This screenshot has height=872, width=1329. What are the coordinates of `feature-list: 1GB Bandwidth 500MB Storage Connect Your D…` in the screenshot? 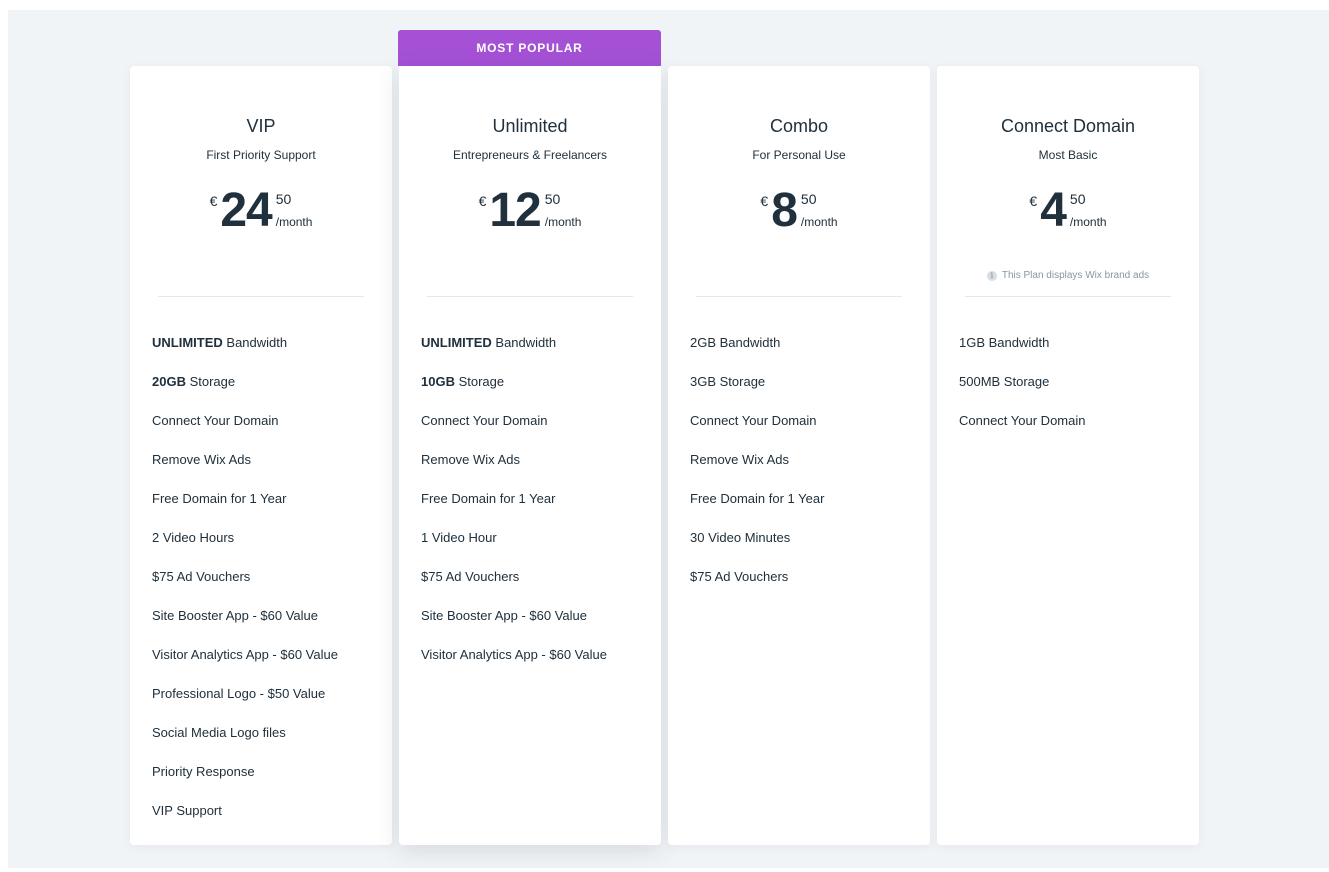 It's located at (1074, 392).